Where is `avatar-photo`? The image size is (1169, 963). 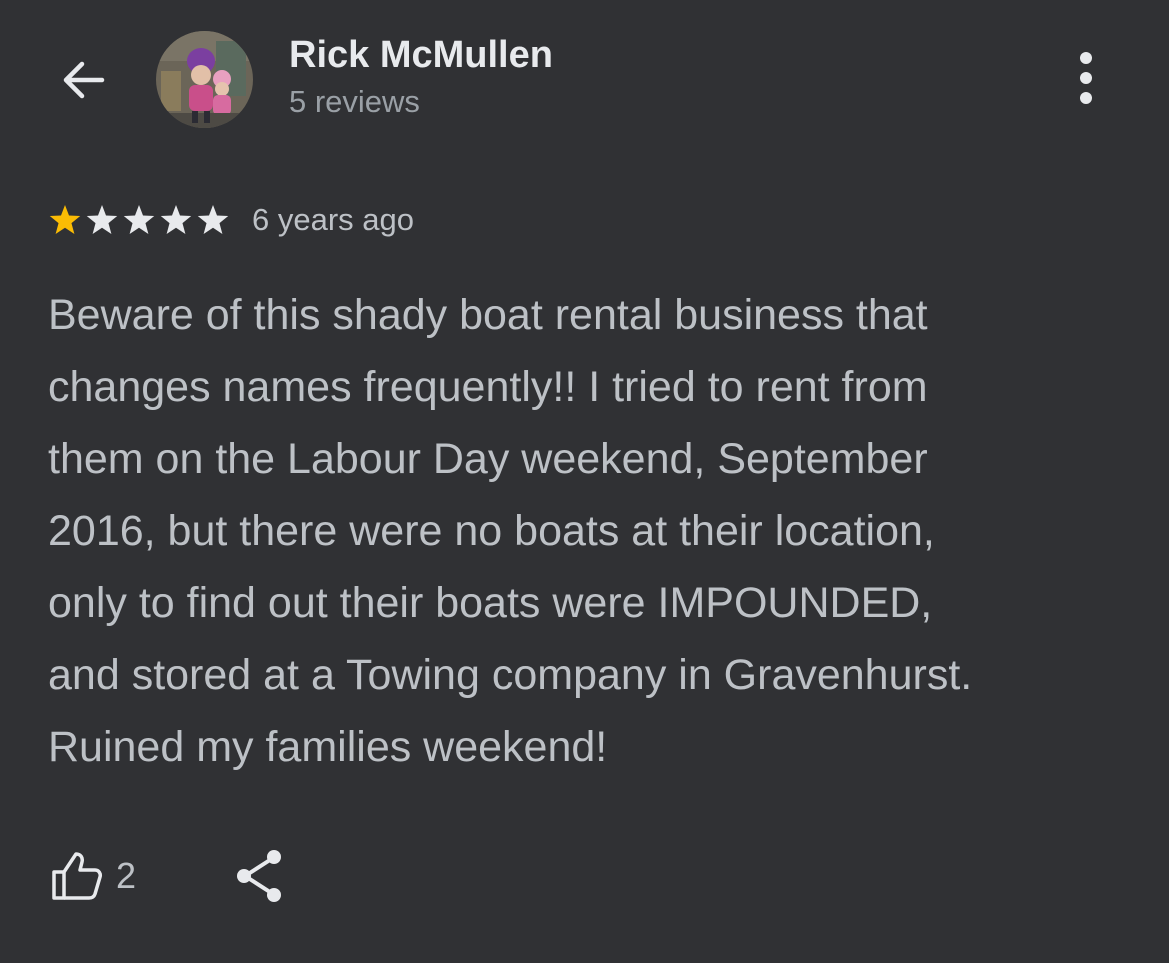
avatar-photo is located at coordinates (204, 79).